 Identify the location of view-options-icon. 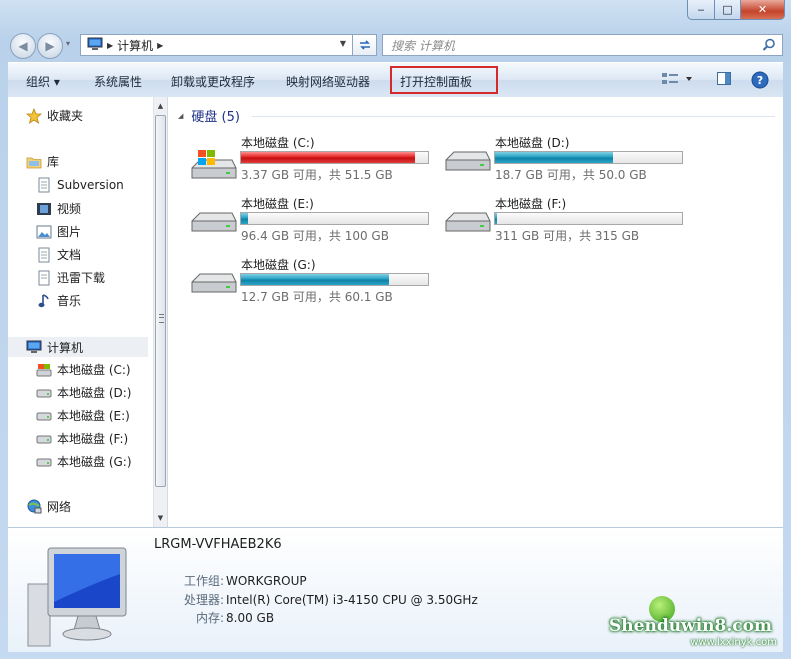
(677, 80).